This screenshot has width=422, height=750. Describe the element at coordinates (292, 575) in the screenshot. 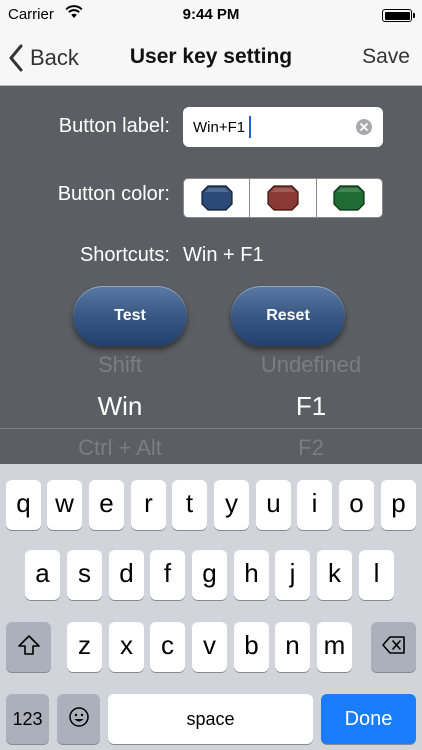

I see `key-j: j` at that location.